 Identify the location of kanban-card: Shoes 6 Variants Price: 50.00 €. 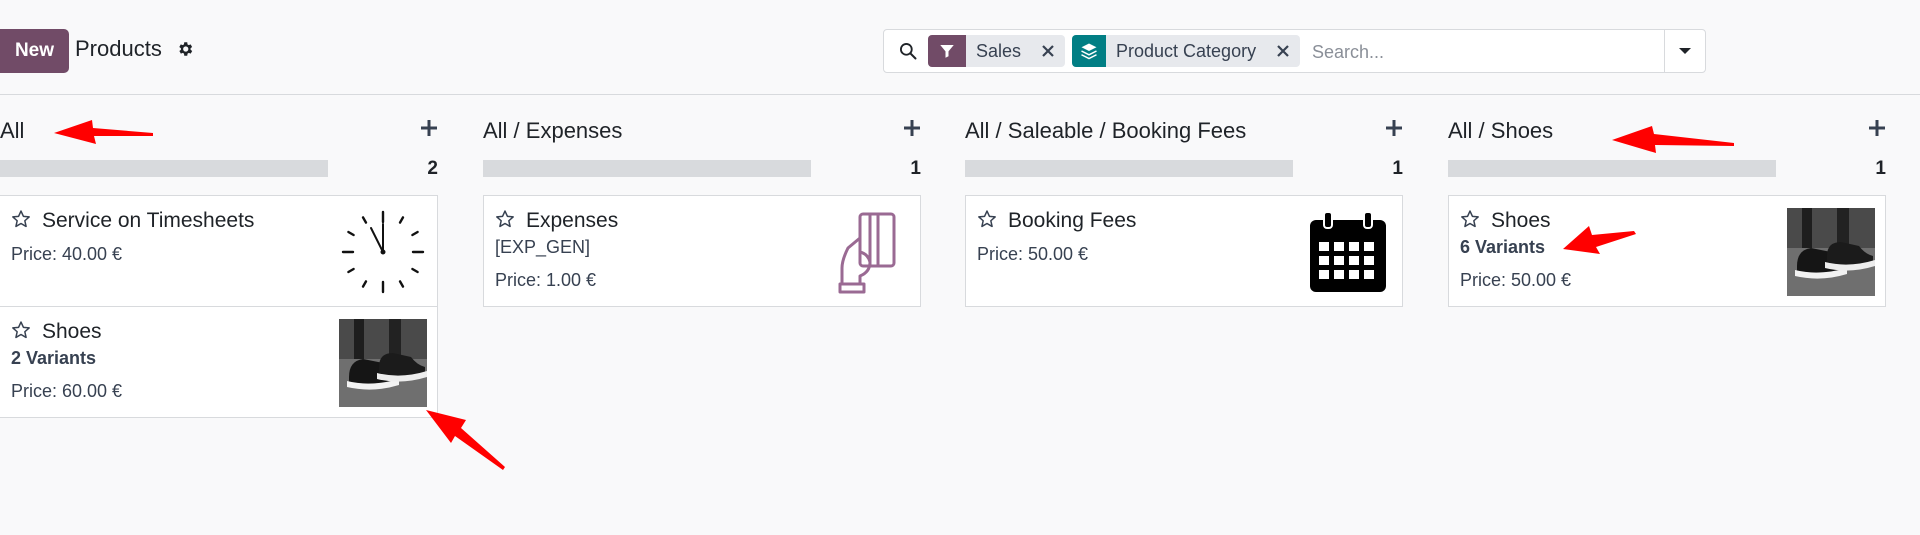
(1667, 251).